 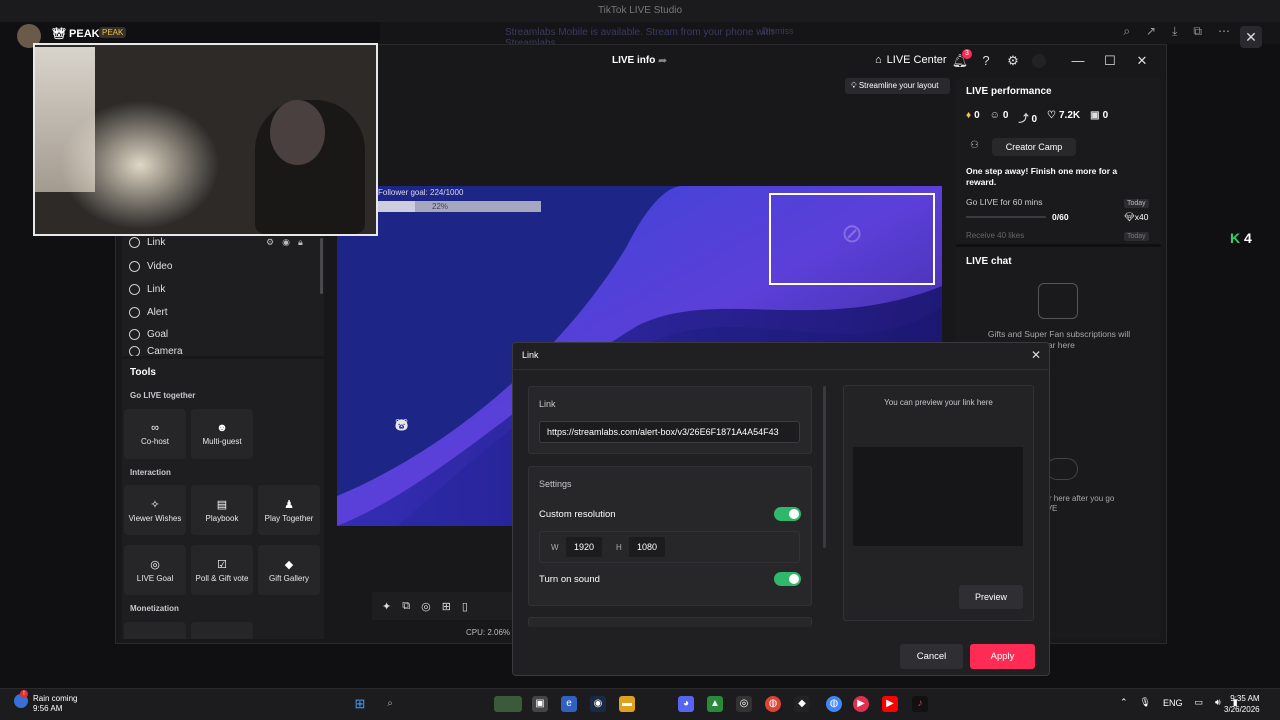 What do you see at coordinates (396, 206) in the screenshot?
I see `follower-goal-fill` at bounding box center [396, 206].